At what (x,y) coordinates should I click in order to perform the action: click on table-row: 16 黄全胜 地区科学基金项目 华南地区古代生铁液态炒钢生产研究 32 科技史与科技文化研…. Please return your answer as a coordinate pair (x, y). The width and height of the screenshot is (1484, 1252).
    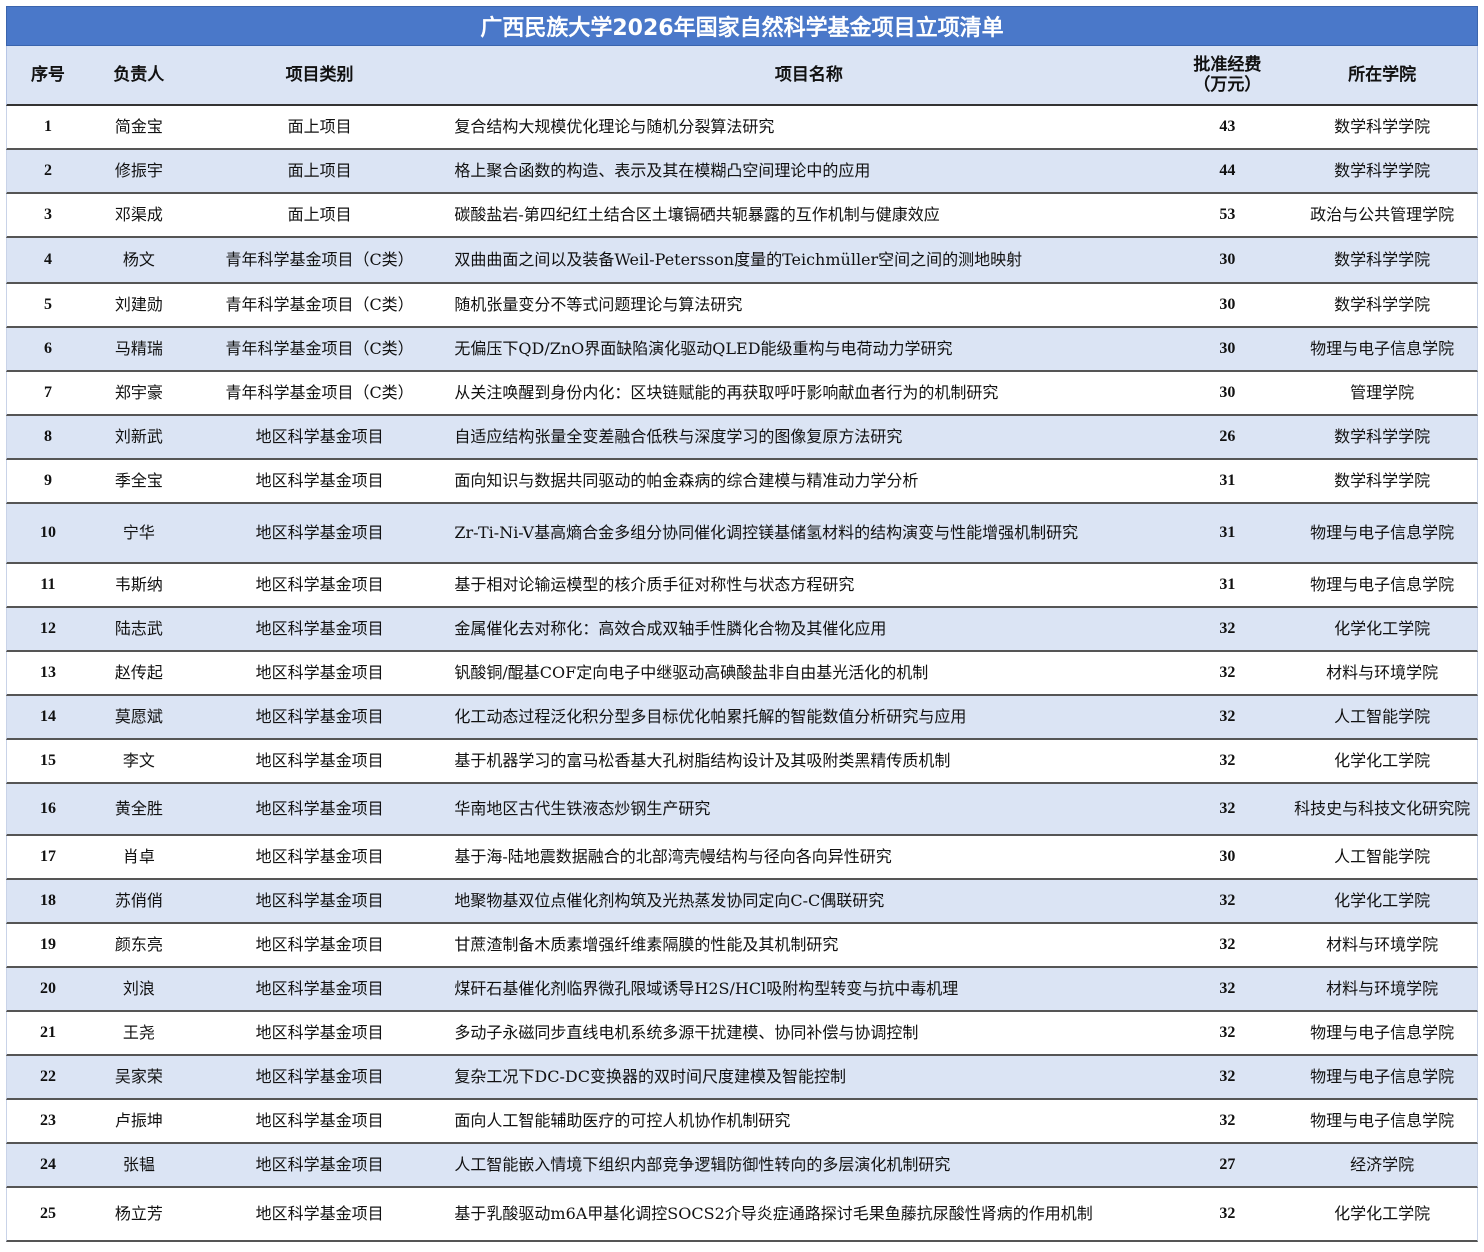
    Looking at the image, I should click on (742, 810).